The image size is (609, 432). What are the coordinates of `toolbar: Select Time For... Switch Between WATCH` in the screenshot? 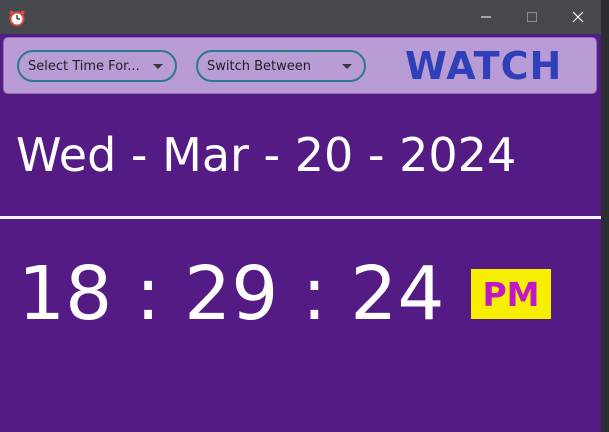 It's located at (300, 65).